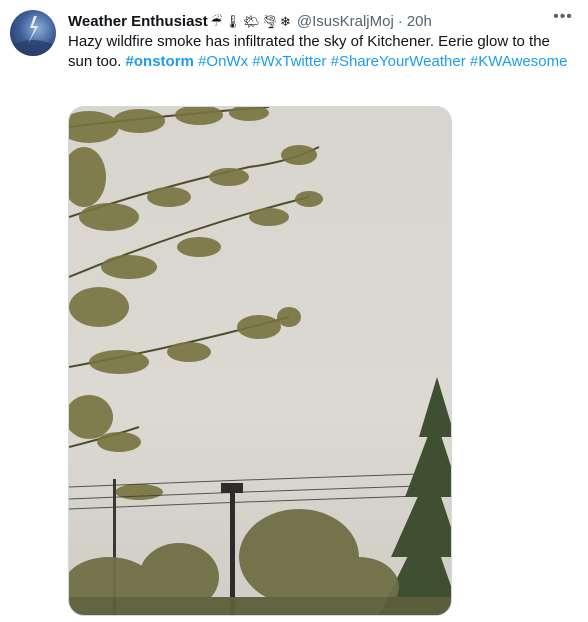  I want to click on hashtag-shareyourweather: #ShareYourWeather, so click(398, 61).